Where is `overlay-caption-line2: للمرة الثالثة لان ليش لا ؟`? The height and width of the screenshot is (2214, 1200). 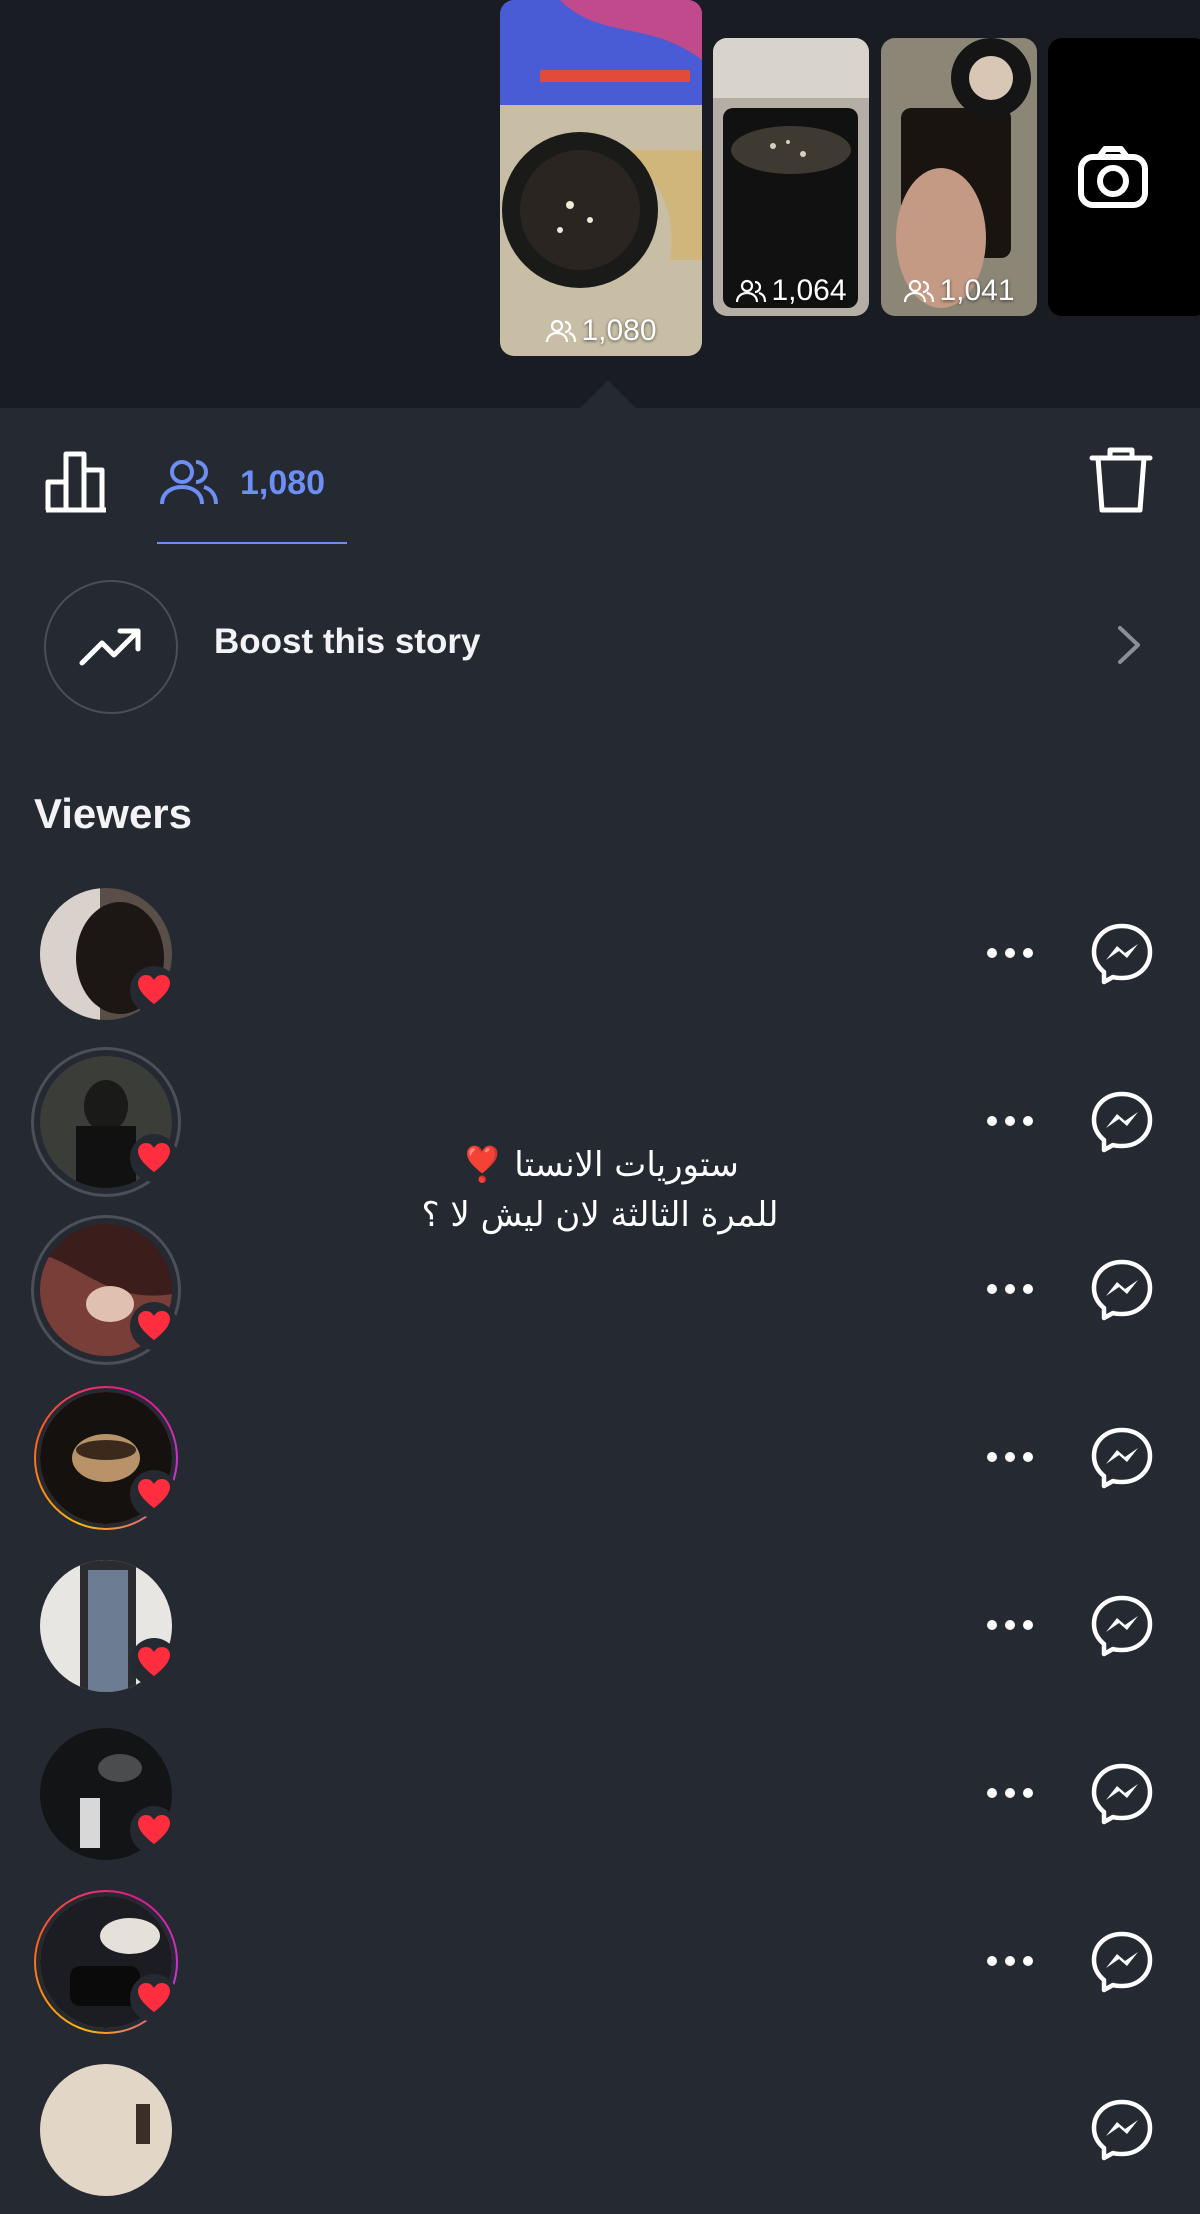 overlay-caption-line2: للمرة الثالثة لان ليش لا ؟ is located at coordinates (600, 1215).